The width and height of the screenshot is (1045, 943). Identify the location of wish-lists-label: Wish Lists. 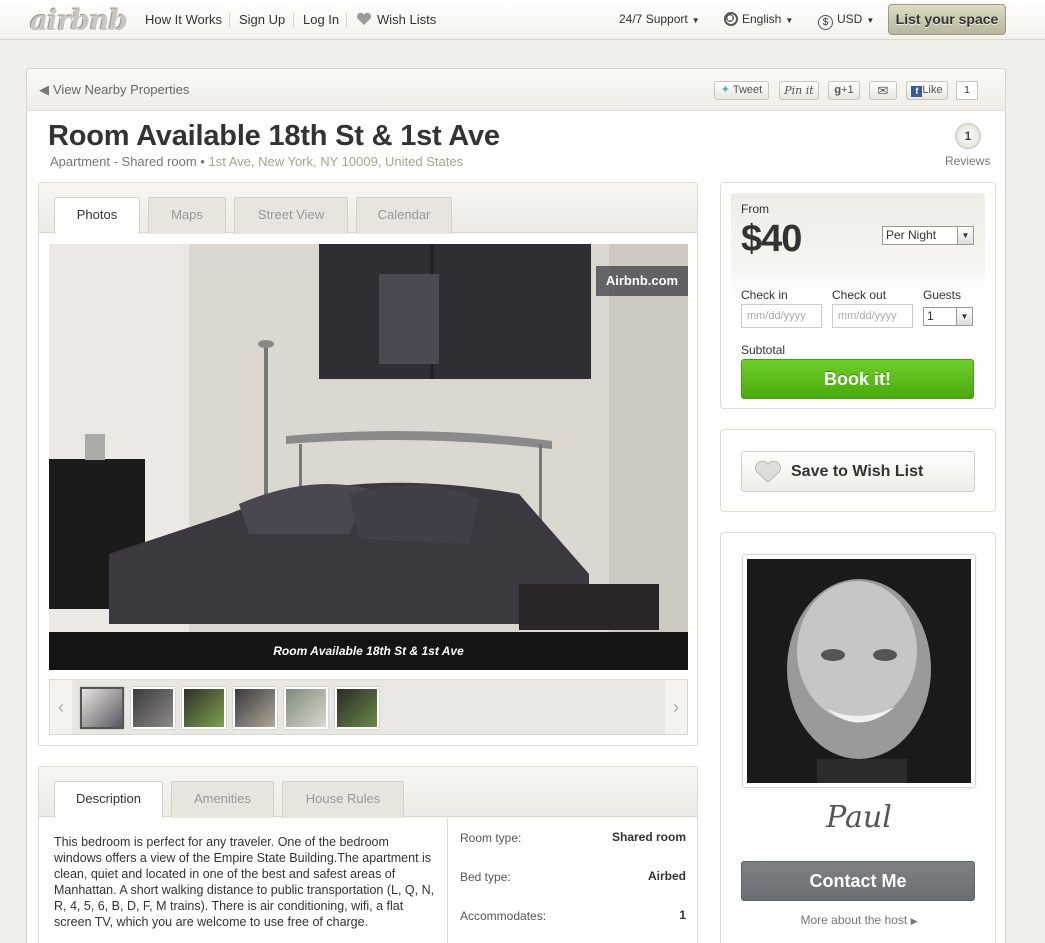
(407, 19).